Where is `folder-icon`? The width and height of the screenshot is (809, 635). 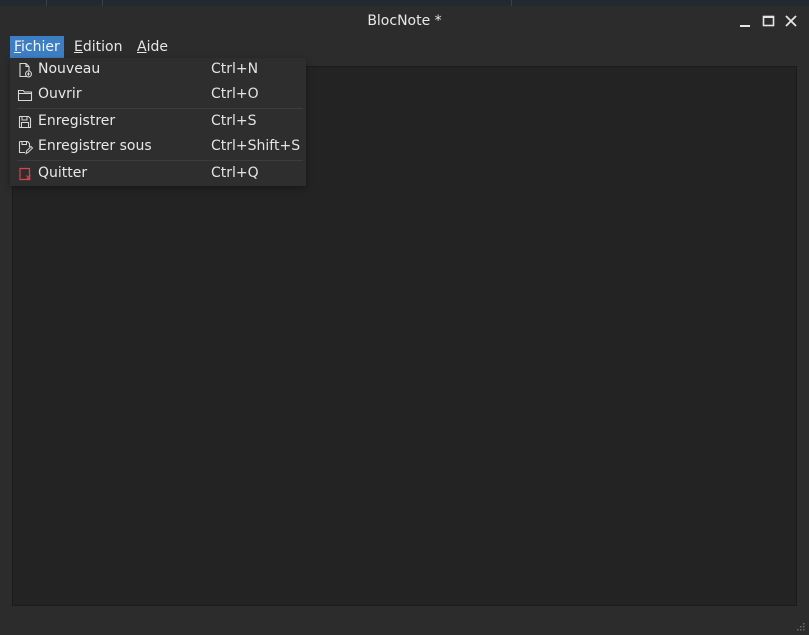 folder-icon is located at coordinates (25, 95).